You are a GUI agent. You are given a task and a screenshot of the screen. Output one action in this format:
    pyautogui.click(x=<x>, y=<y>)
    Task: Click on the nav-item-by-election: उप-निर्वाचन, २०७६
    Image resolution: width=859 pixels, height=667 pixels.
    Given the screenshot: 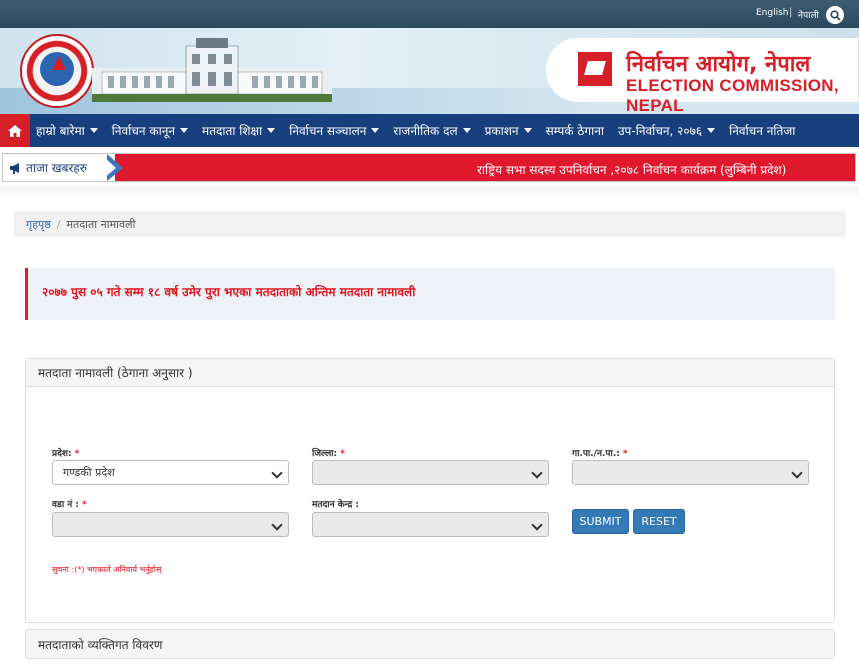 What is the action you would take?
    pyautogui.click(x=666, y=130)
    